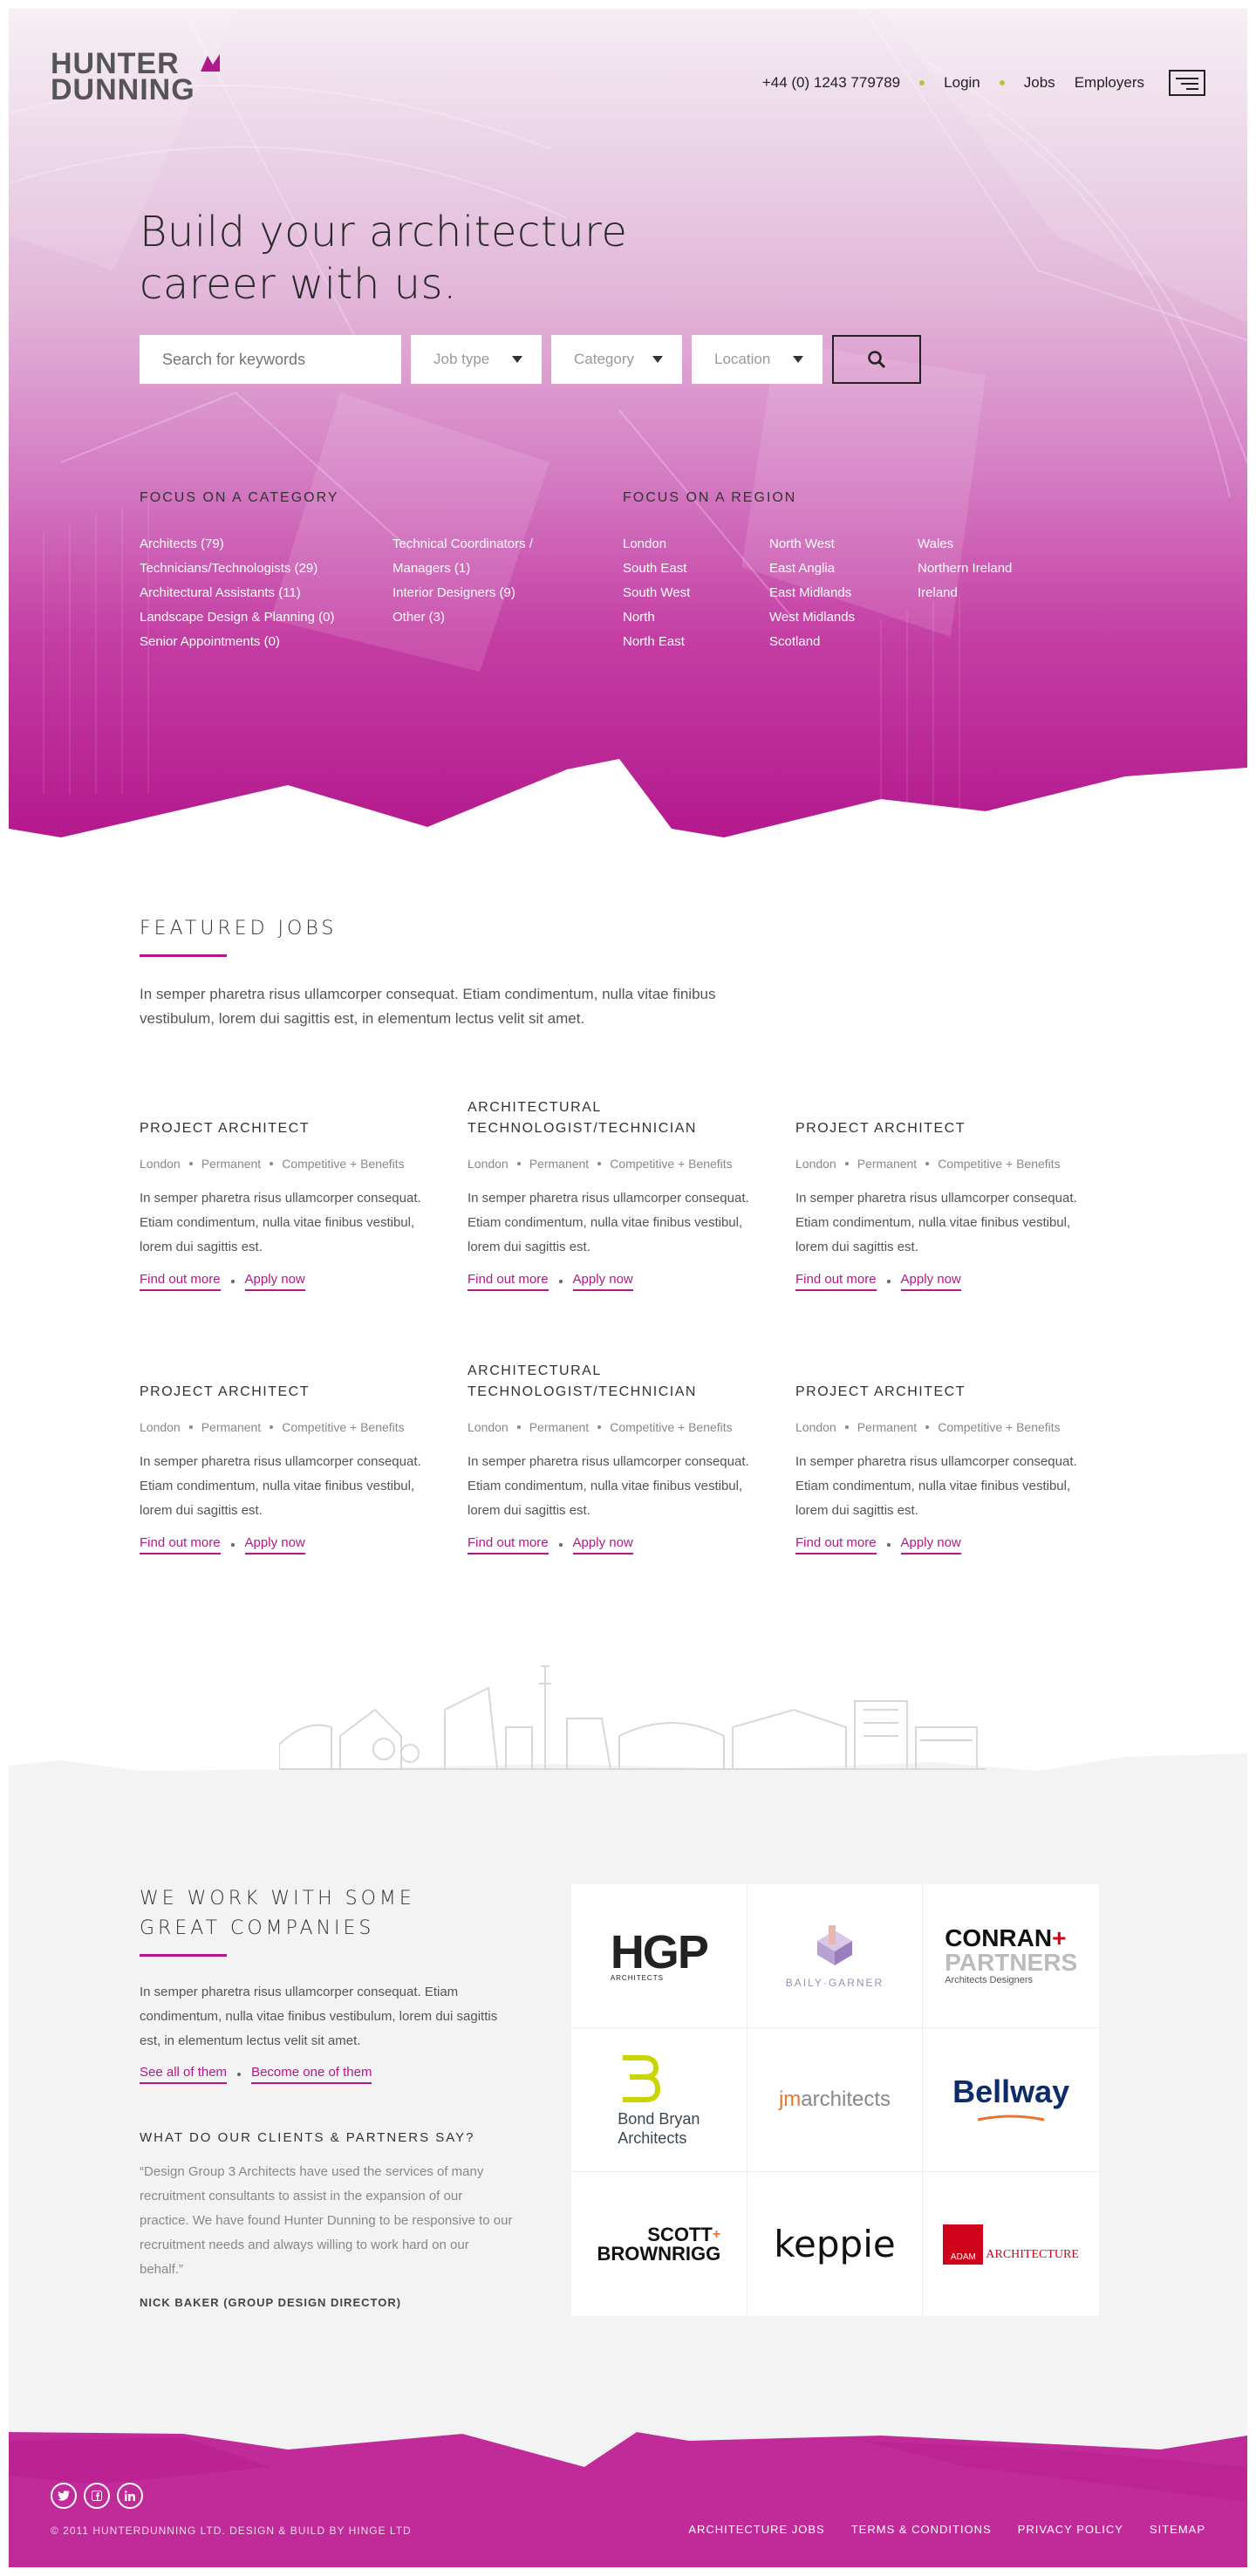  Describe the element at coordinates (1011, 1956) in the screenshot. I see `conran-partners-logo: CONRAN+ PARTNERS Architects Designers` at that location.